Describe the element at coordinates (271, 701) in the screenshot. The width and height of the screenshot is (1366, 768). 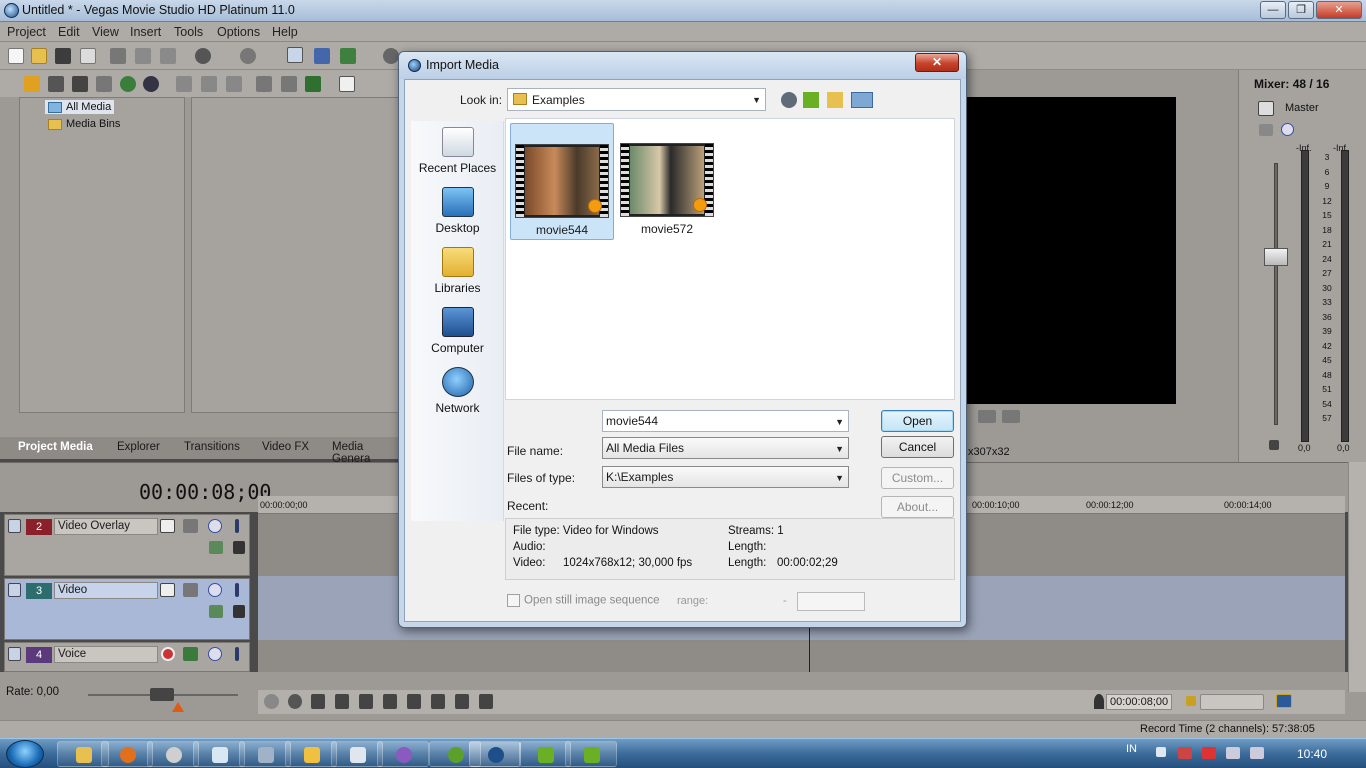
I see `record-icon` at that location.